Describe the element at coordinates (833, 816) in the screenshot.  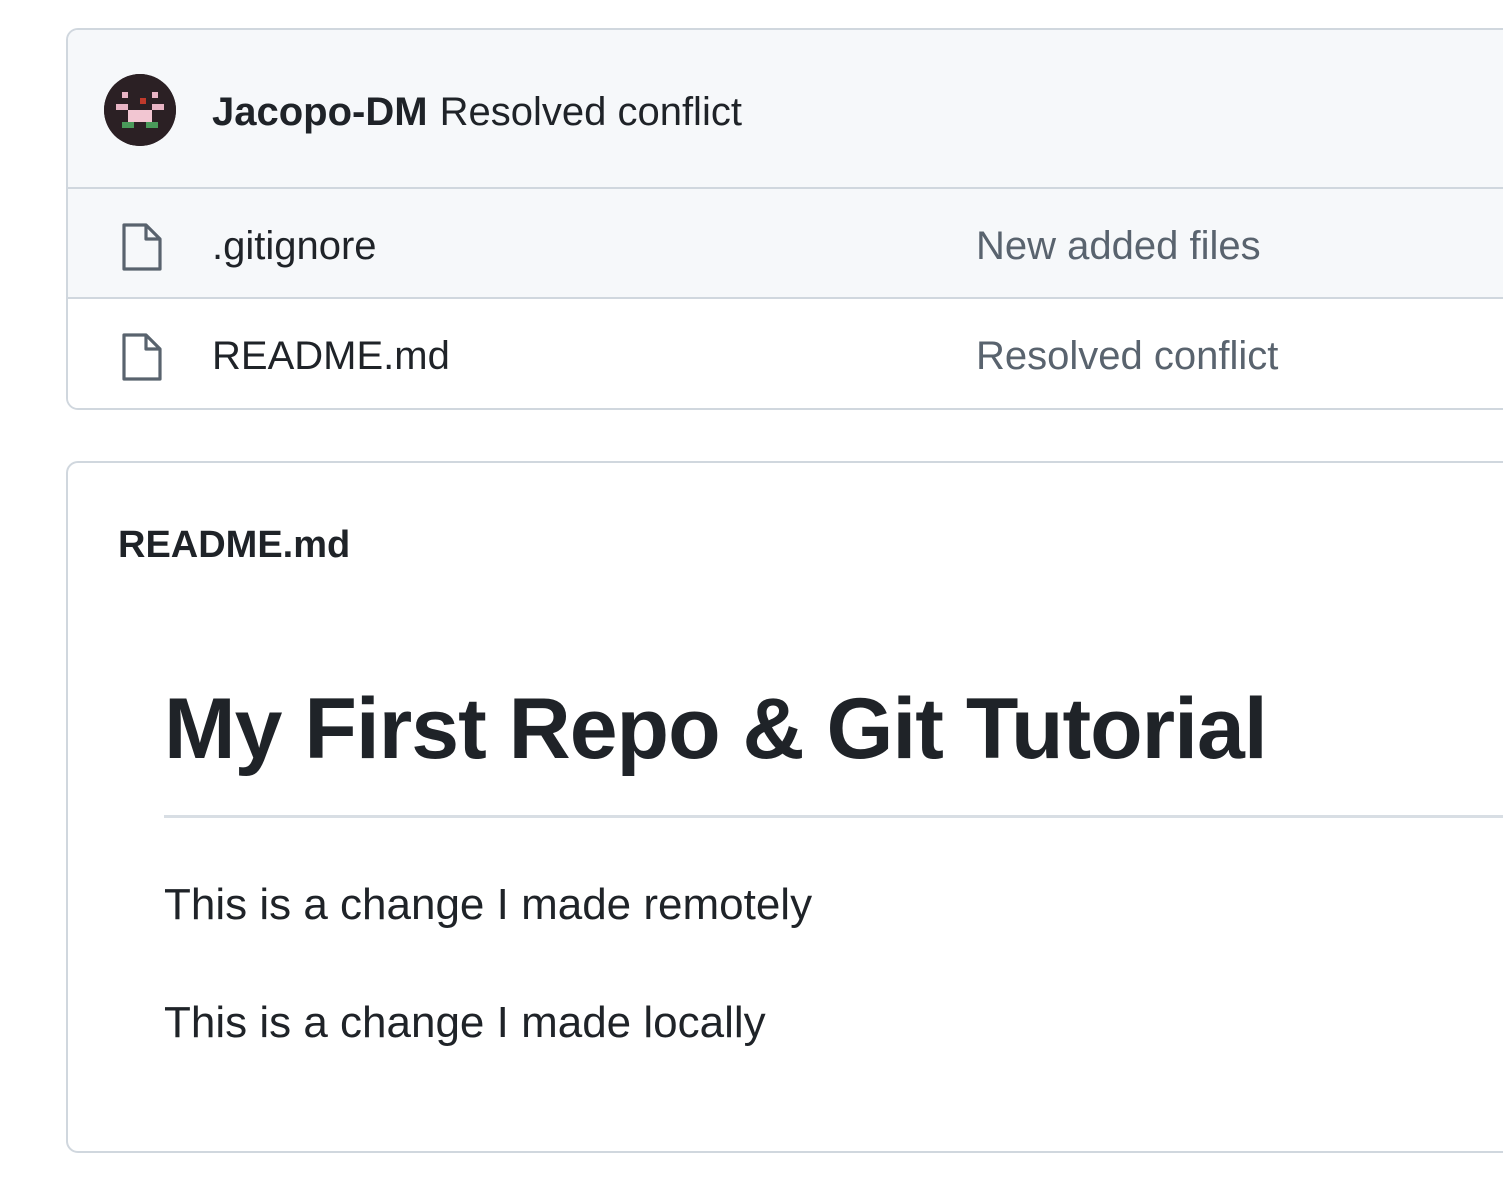
I see `title-divider` at that location.